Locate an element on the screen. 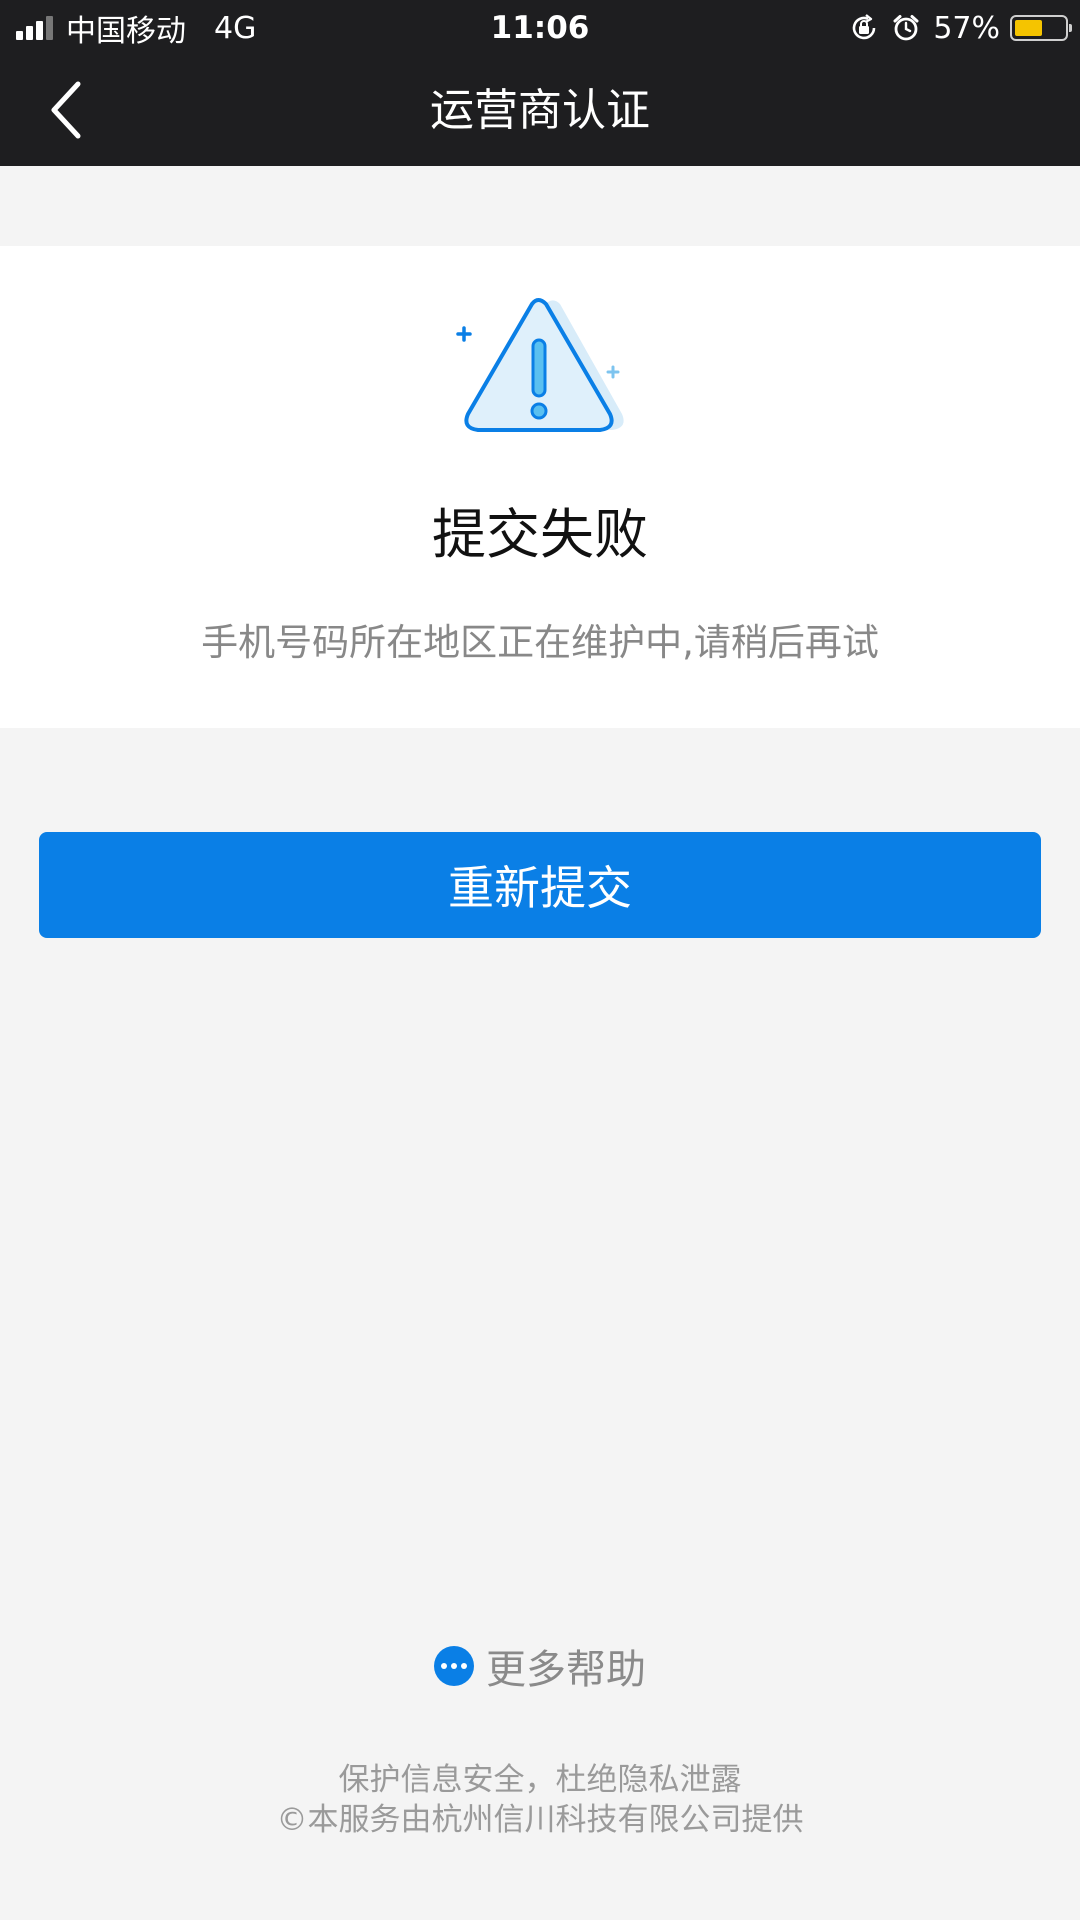 The image size is (1080, 1920). footer: 保护信息安全，杜绝隐私泄露 ©本服务由杭州信川科技有限公司提供 is located at coordinates (540, 1800).